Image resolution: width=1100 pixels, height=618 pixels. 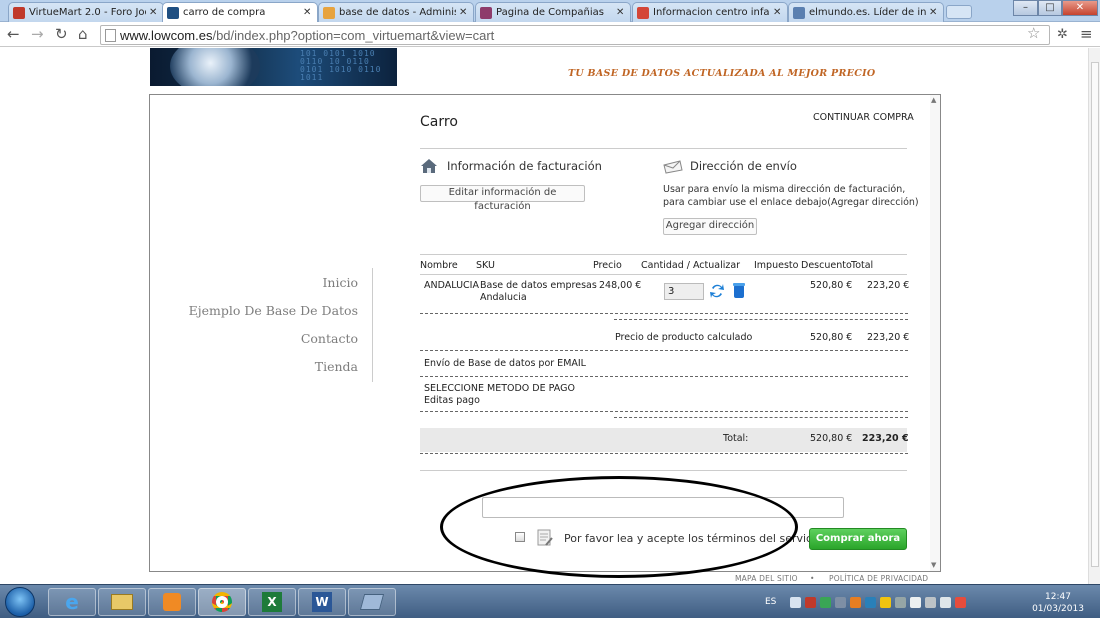 What do you see at coordinates (439, 265) in the screenshot?
I see `column-header-nombre: Nombre` at bounding box center [439, 265].